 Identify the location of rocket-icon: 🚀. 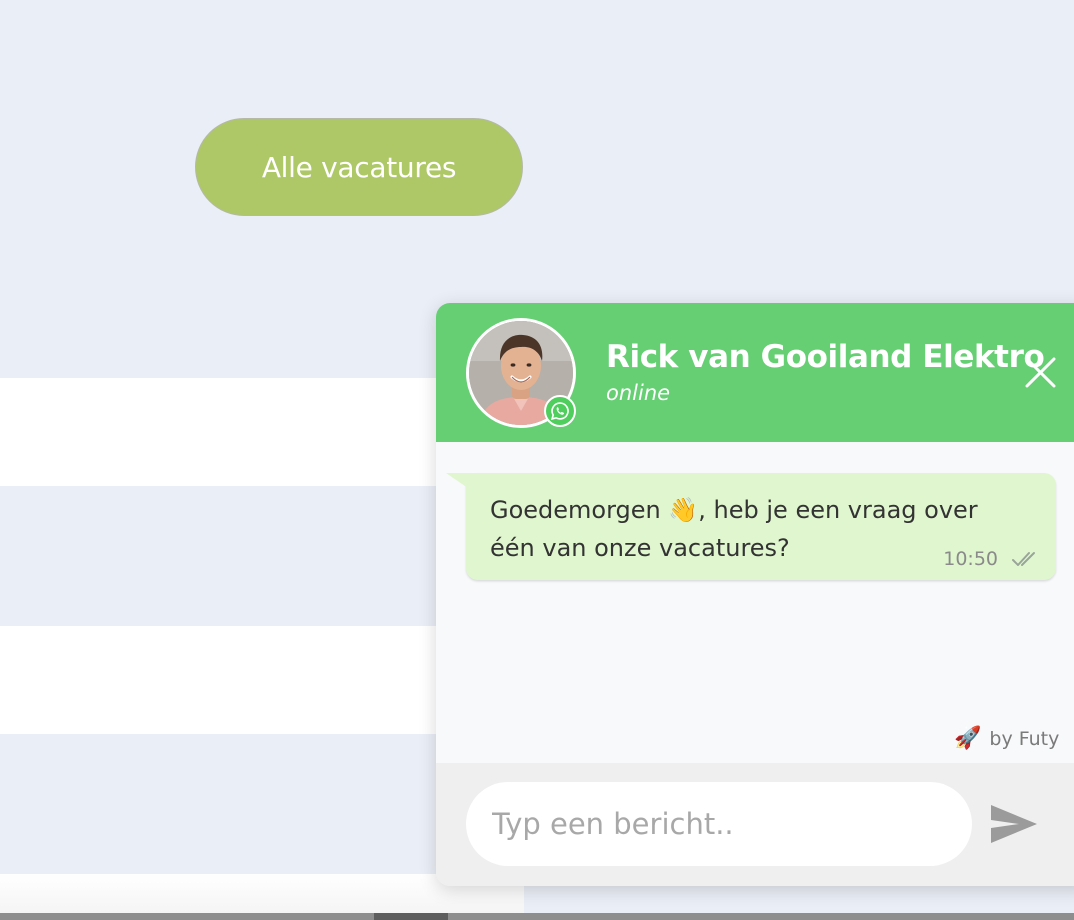
(968, 738).